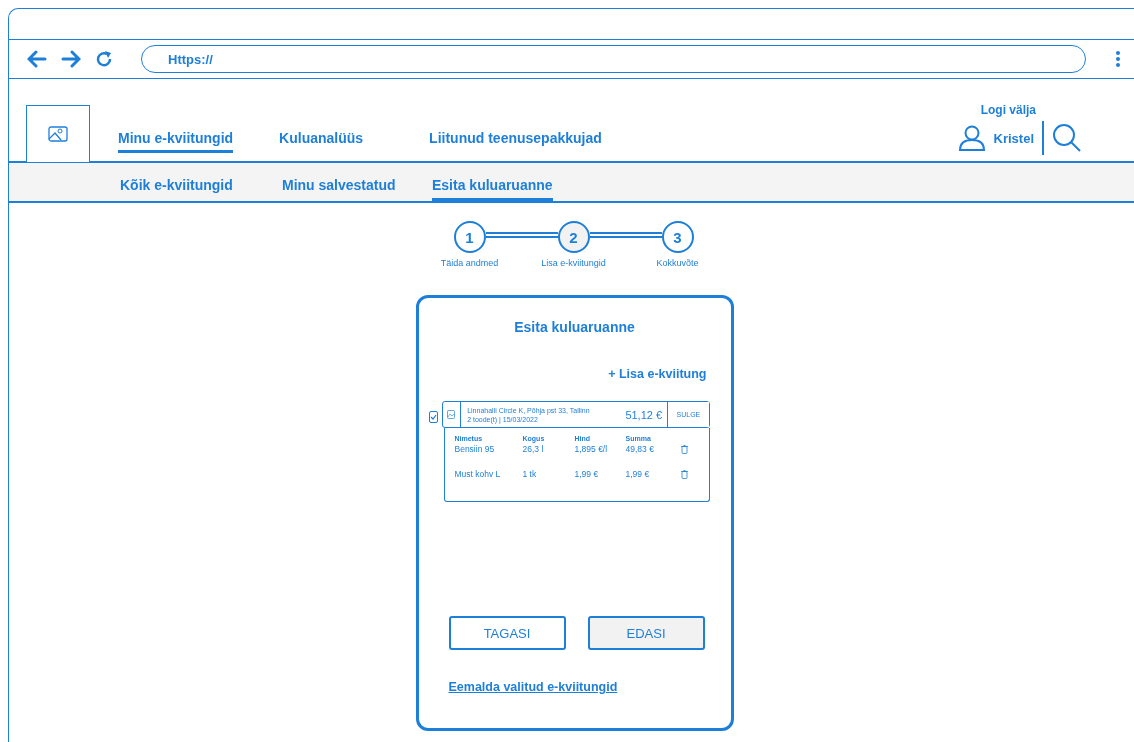  Describe the element at coordinates (530, 474) in the screenshot. I see `table-cell-text: 1 tk` at that location.